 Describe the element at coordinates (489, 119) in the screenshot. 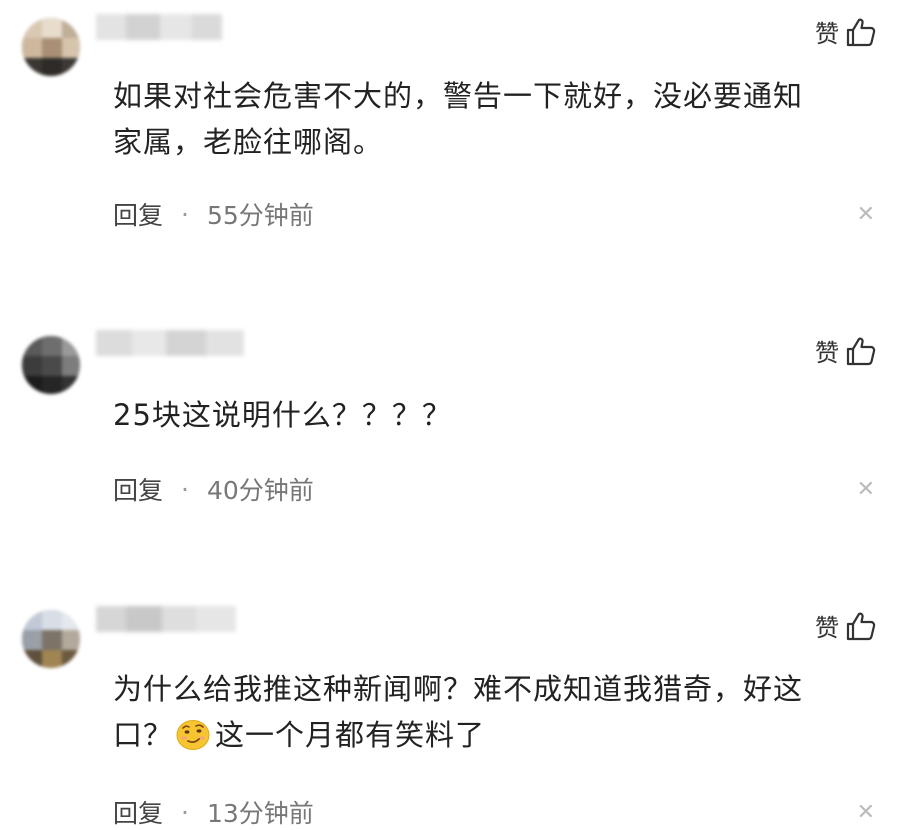

I see `comment-text: 如果对社会危害不大的，警告一下就好，没必要通知 家属，老脸往哪阁。` at that location.